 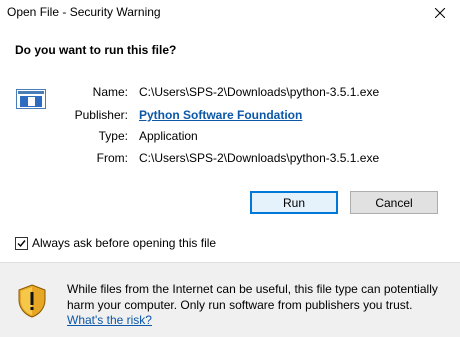 What do you see at coordinates (230, 13) in the screenshot?
I see `title-bar: Open File - Security Warning` at bounding box center [230, 13].